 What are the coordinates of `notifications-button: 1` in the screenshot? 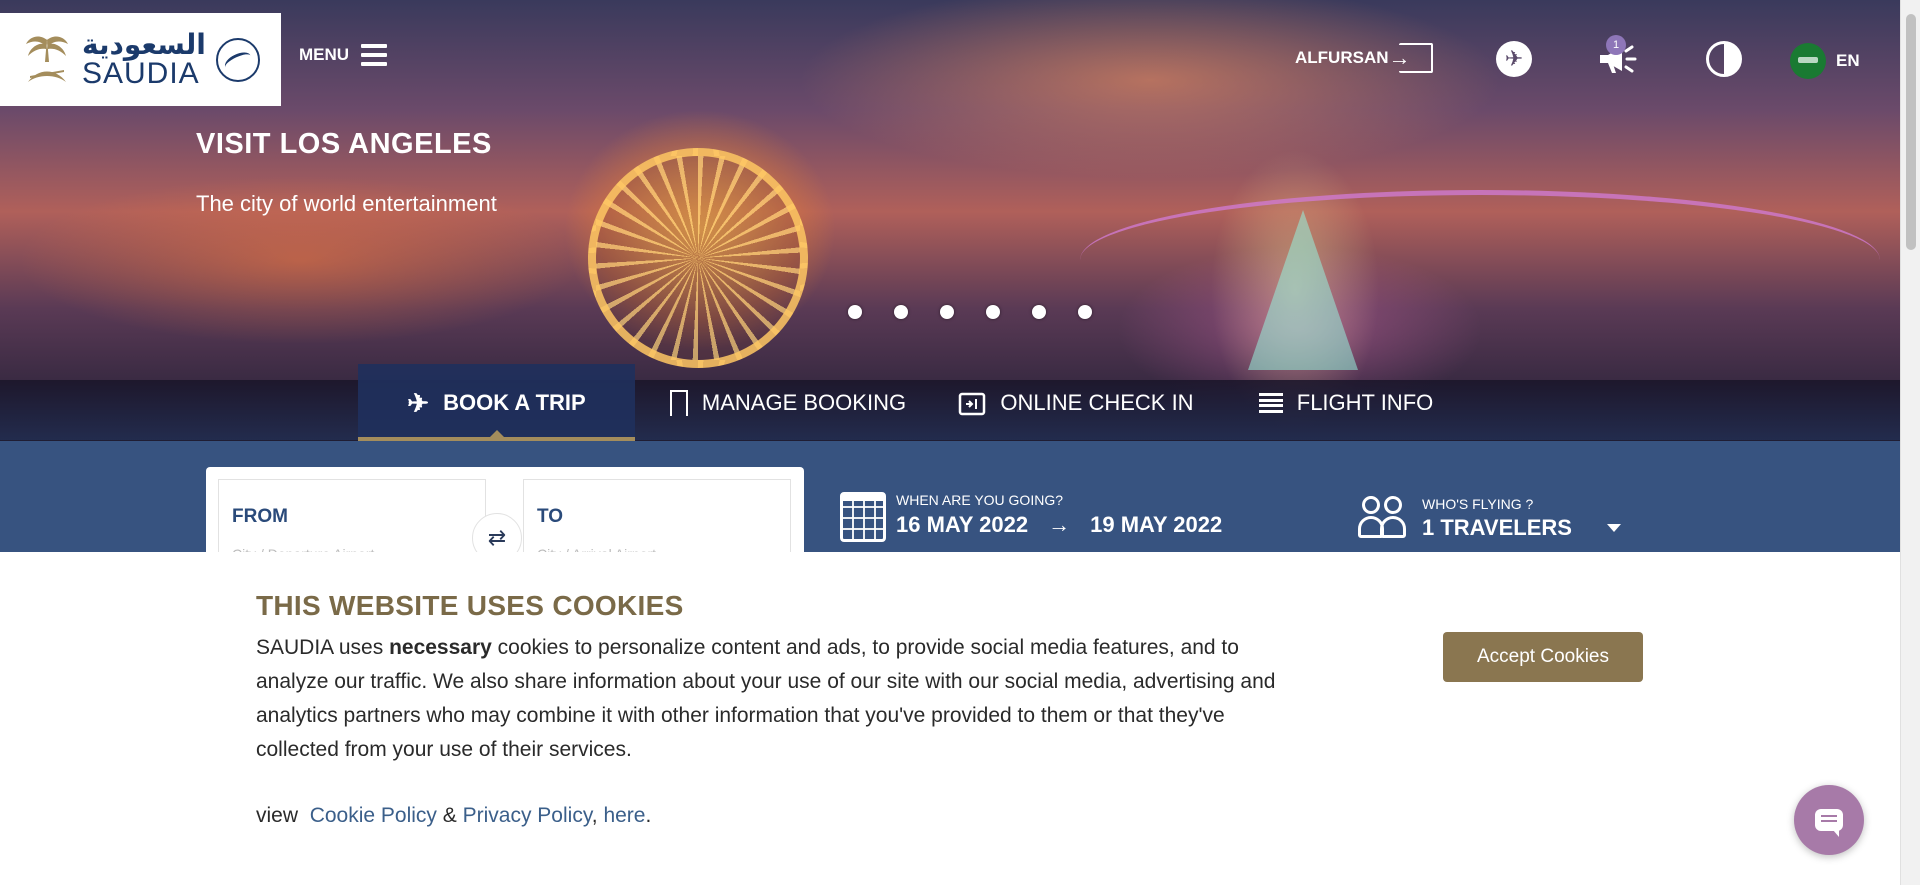 It's located at (1618, 56).